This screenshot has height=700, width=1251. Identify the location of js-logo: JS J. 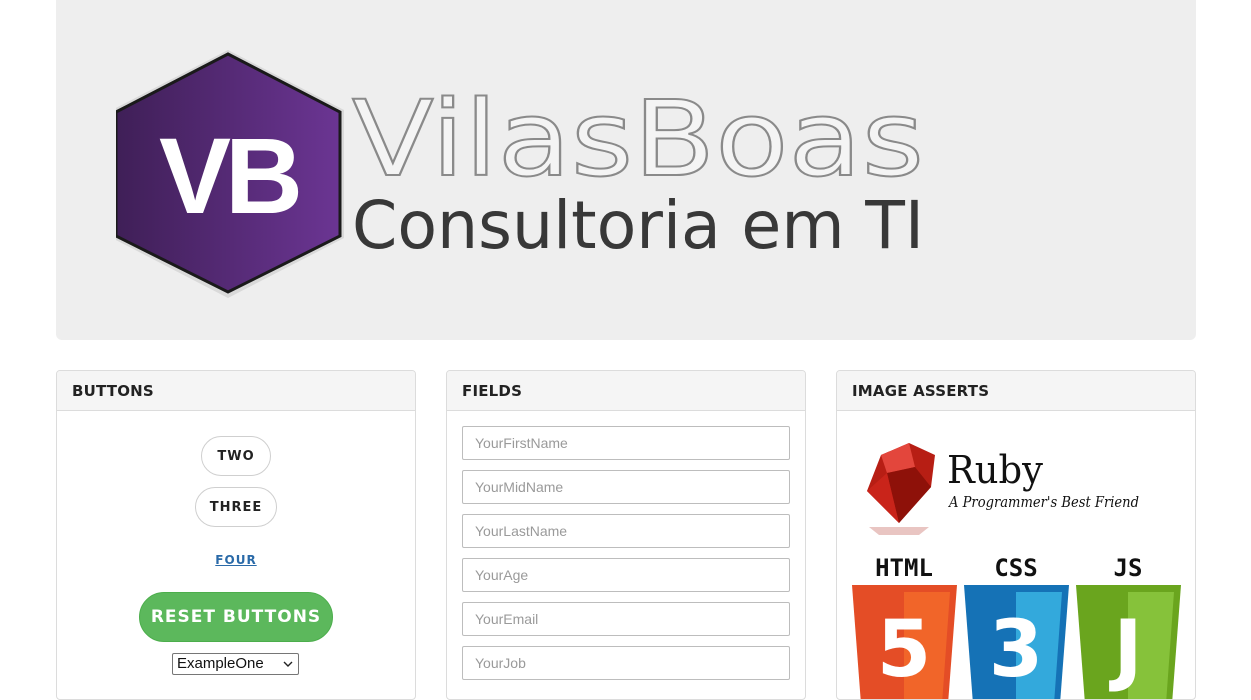
(1128, 626).